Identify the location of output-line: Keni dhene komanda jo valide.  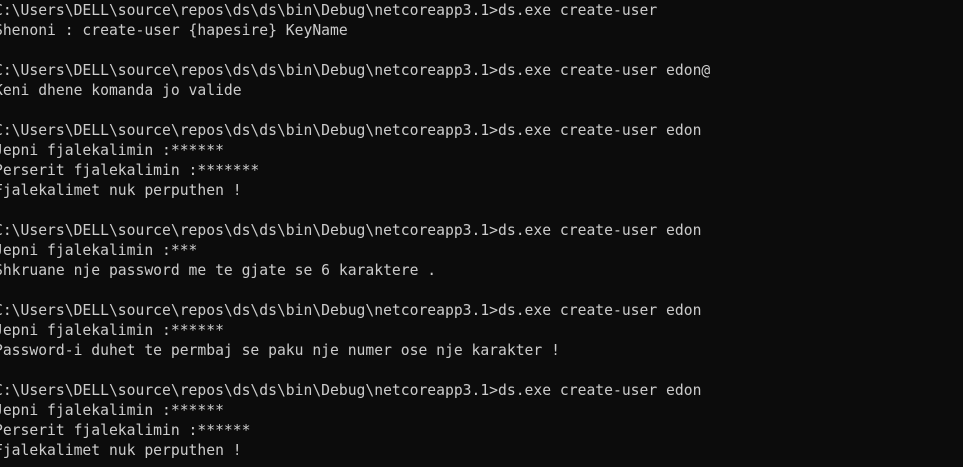
(121, 90).